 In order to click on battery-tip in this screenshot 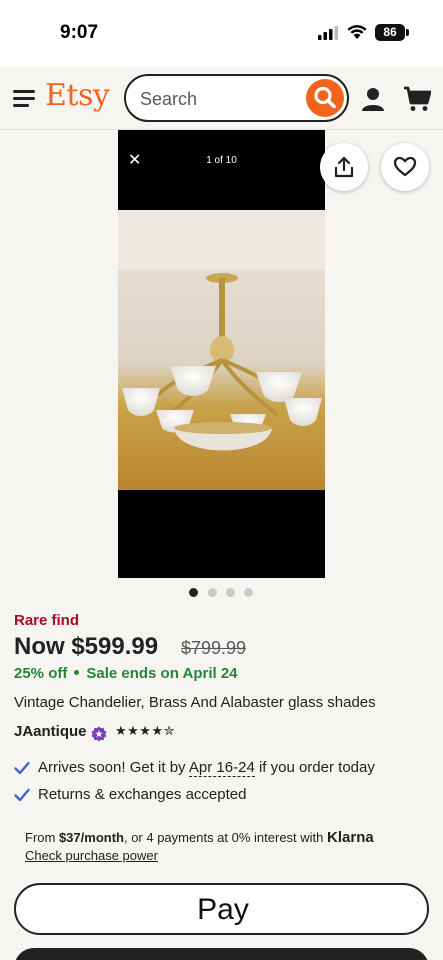, I will do `click(407, 32)`.